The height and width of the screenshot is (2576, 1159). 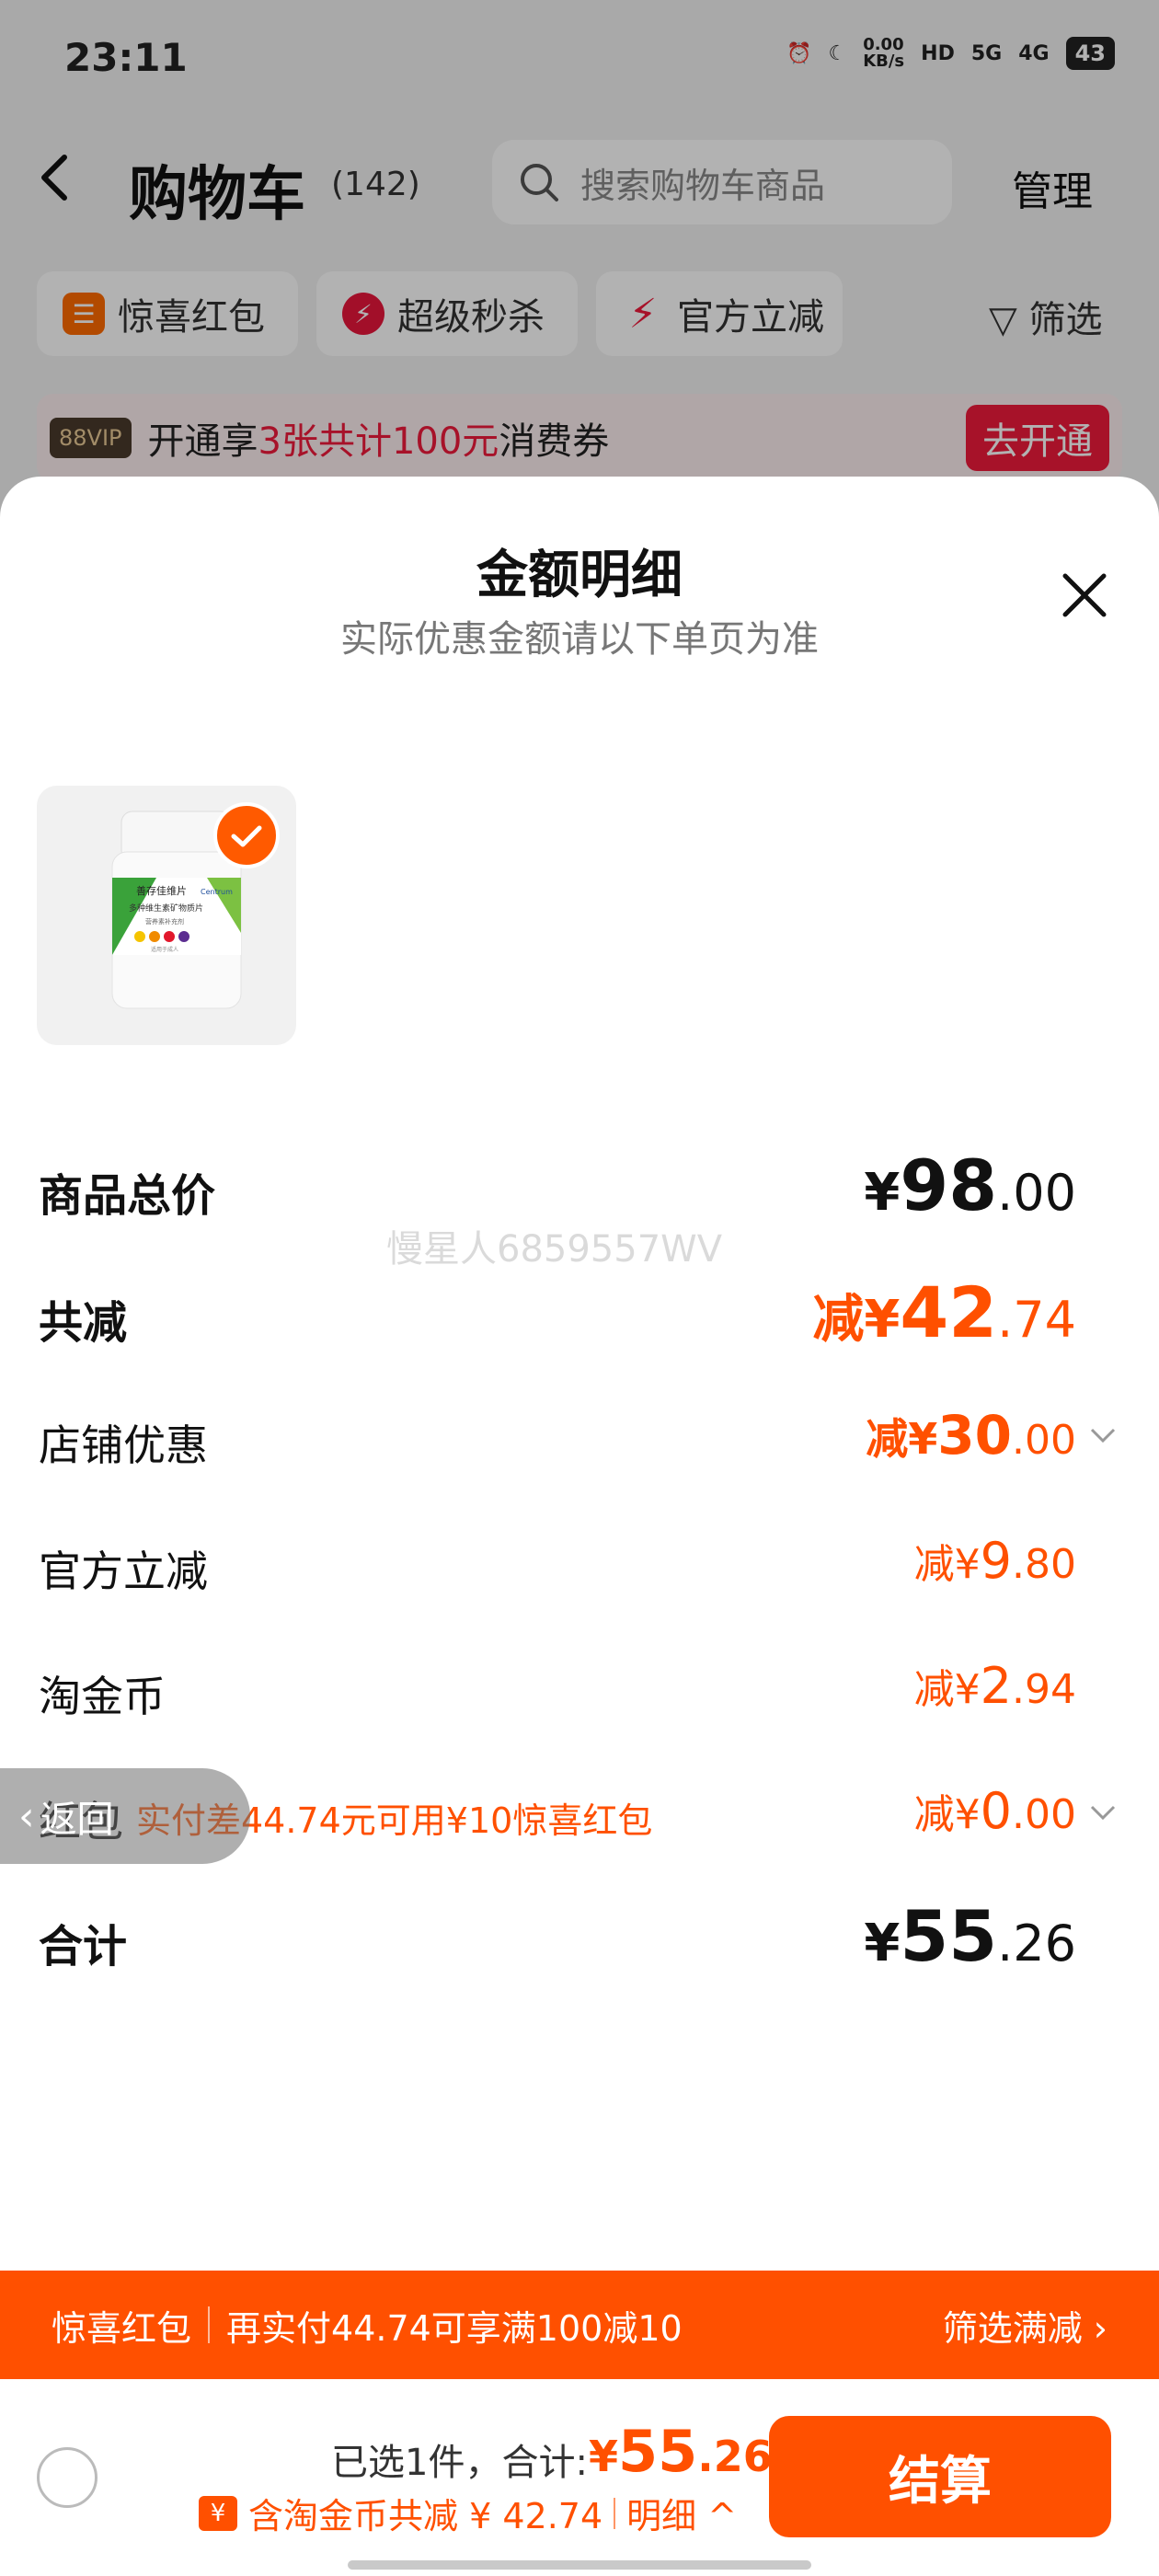 What do you see at coordinates (217, 892) in the screenshot?
I see `bottle-logo: Centrum` at bounding box center [217, 892].